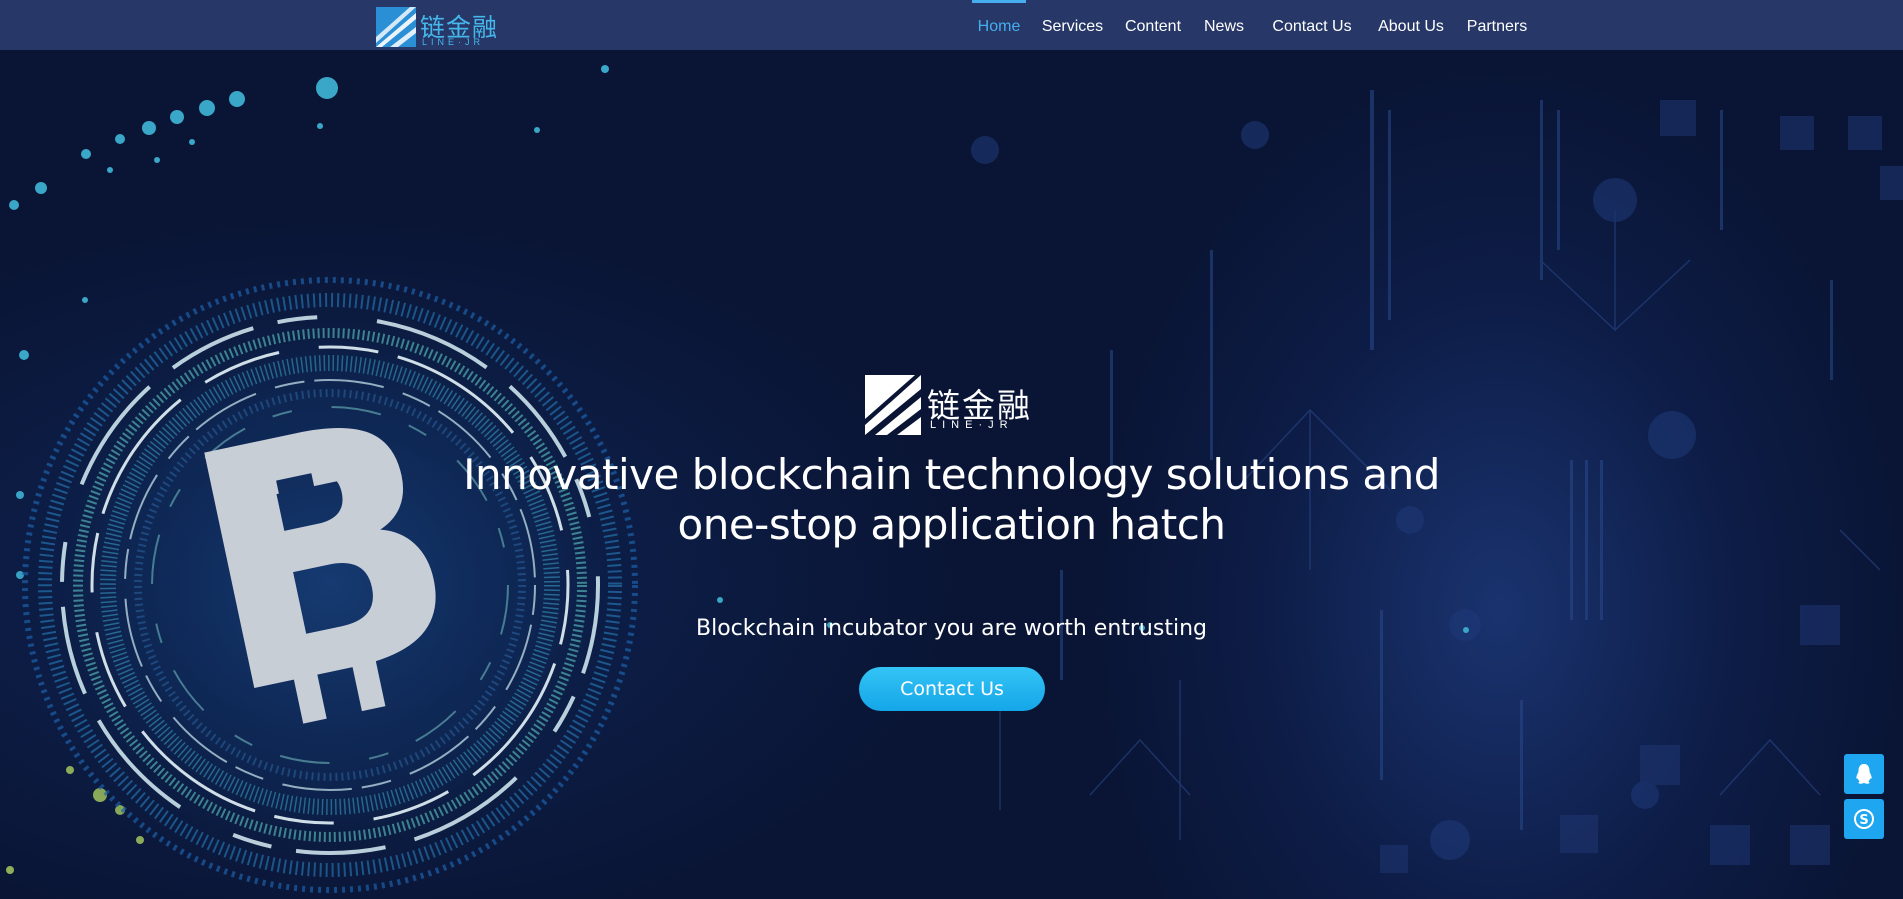  I want to click on qq-chat-button, so click(1864, 774).